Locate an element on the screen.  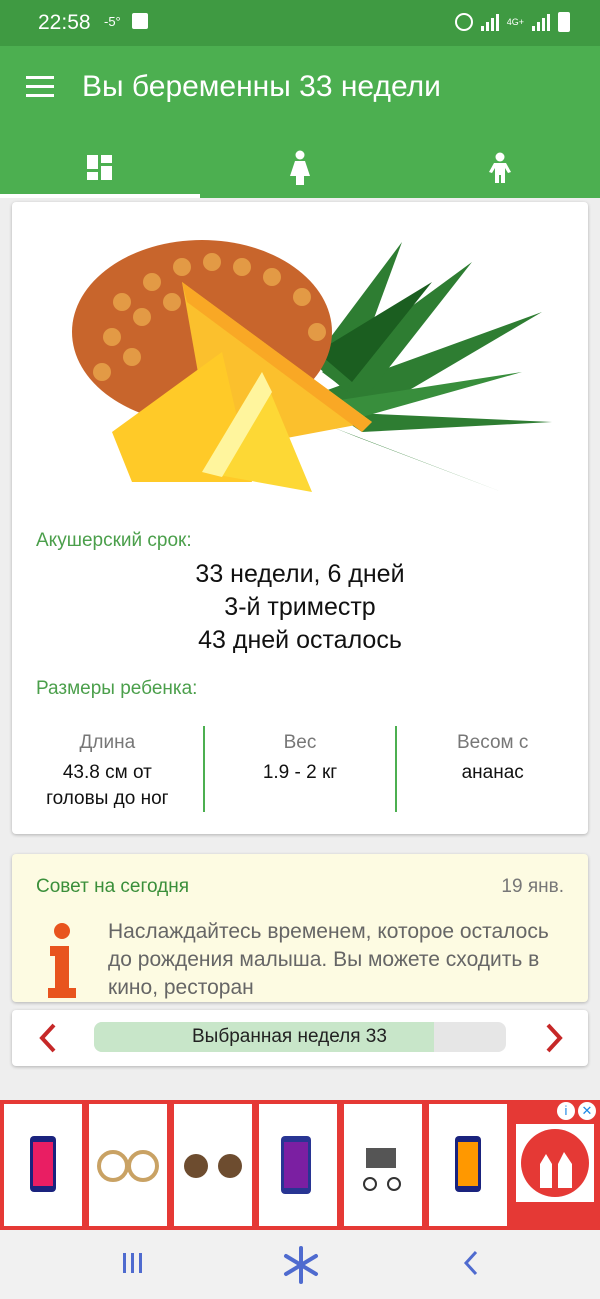
length-column: Длина 43.8 см от головы до ног is located at coordinates (107, 769).